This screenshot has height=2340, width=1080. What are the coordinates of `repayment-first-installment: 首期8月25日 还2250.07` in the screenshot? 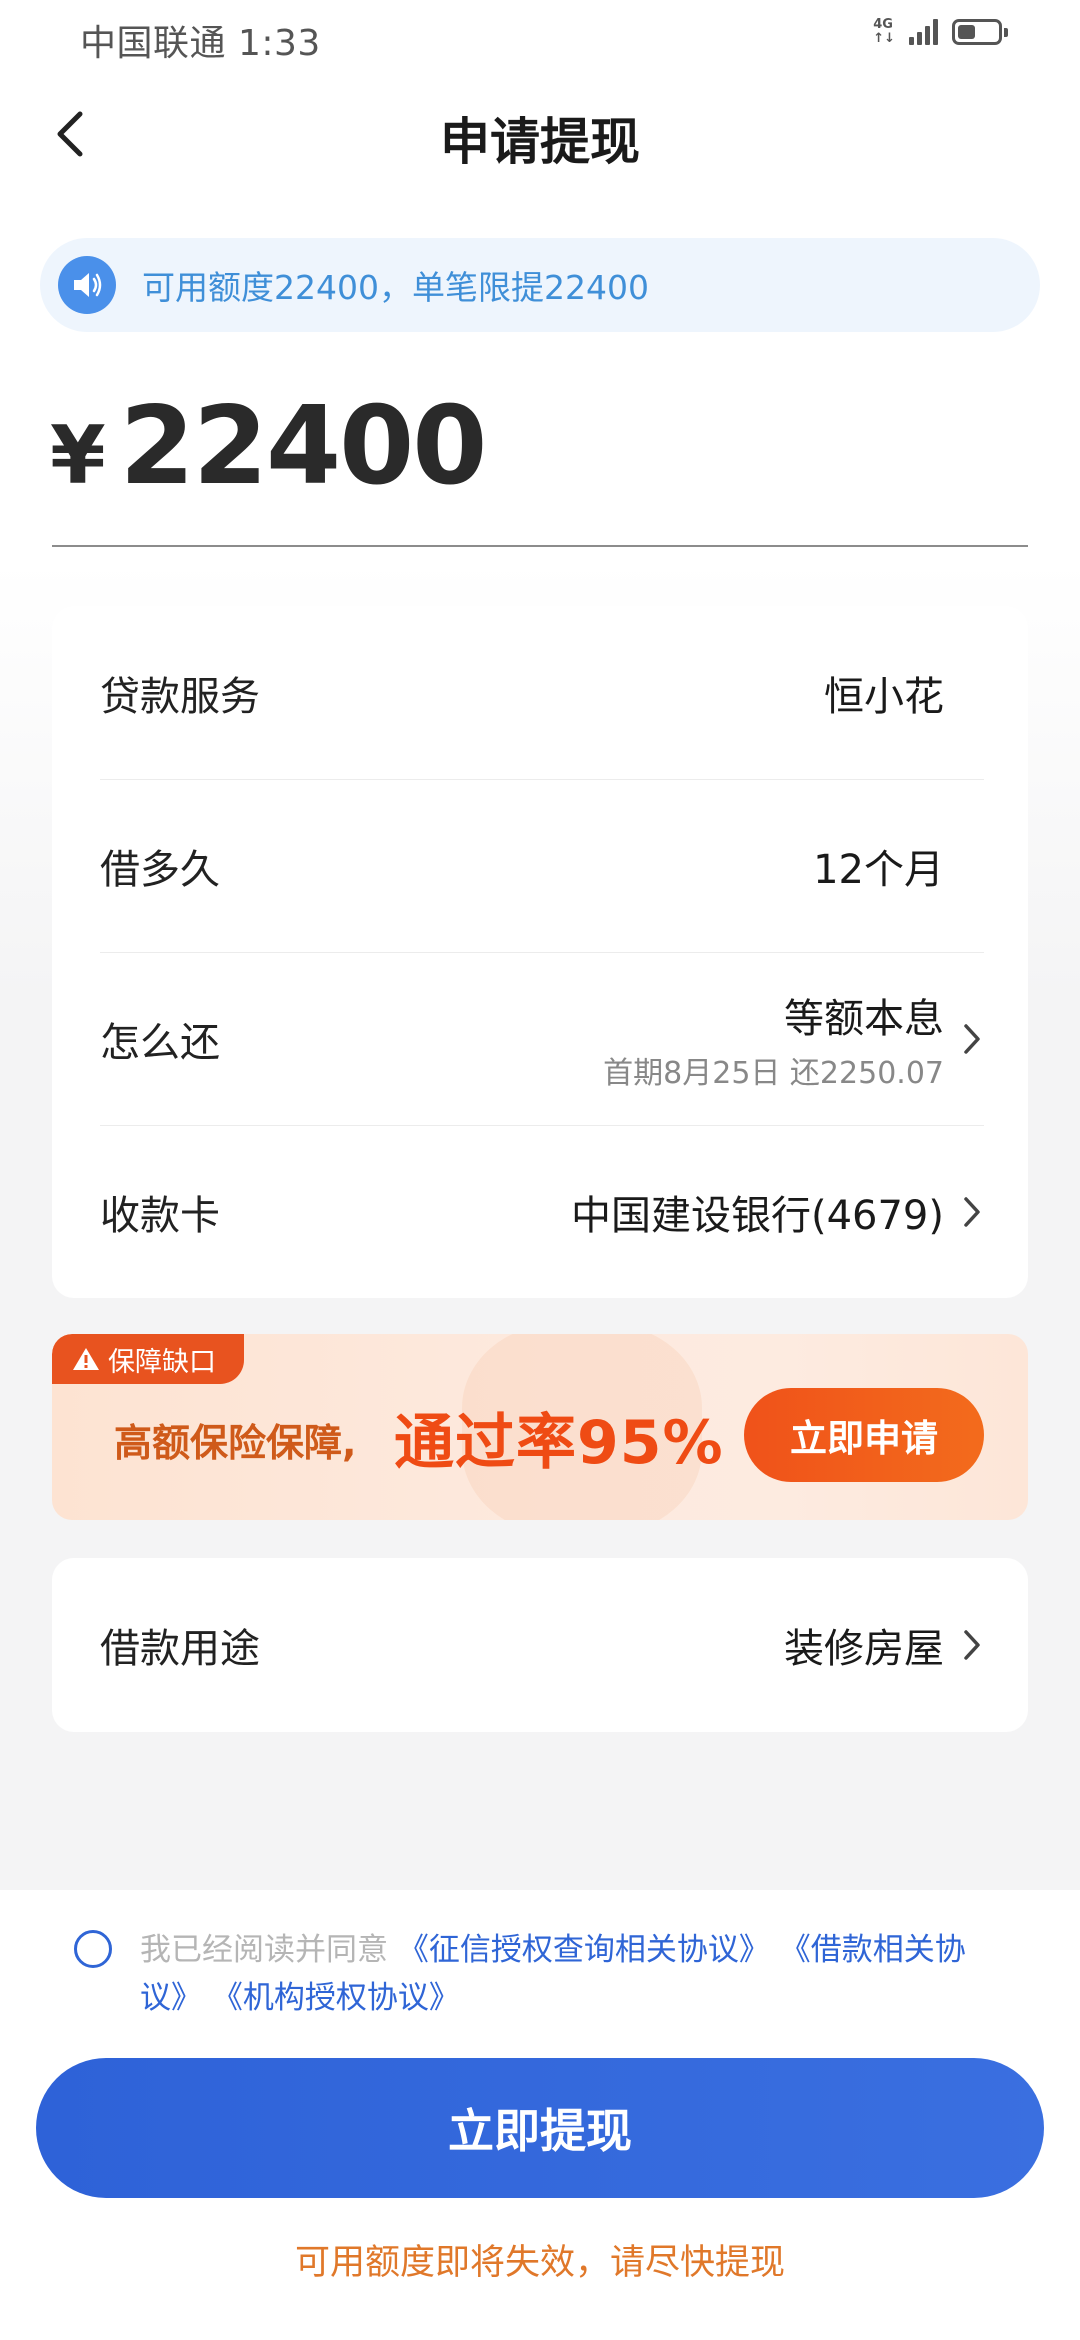 It's located at (773, 1073).